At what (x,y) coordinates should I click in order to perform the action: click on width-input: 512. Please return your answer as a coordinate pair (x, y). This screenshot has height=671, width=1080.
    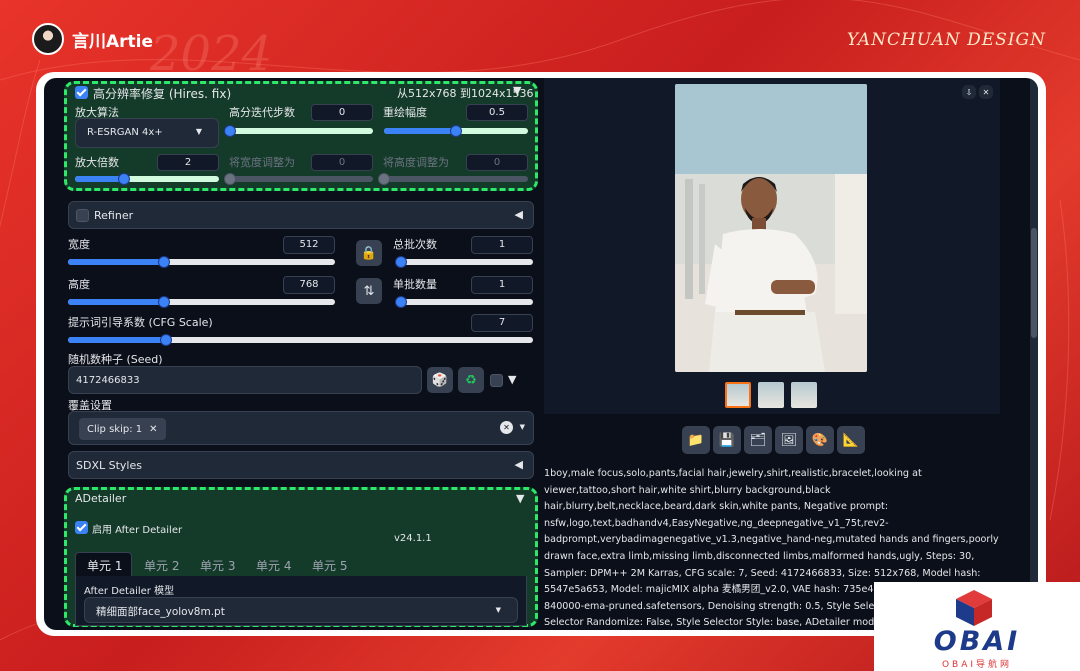
    Looking at the image, I should click on (309, 245).